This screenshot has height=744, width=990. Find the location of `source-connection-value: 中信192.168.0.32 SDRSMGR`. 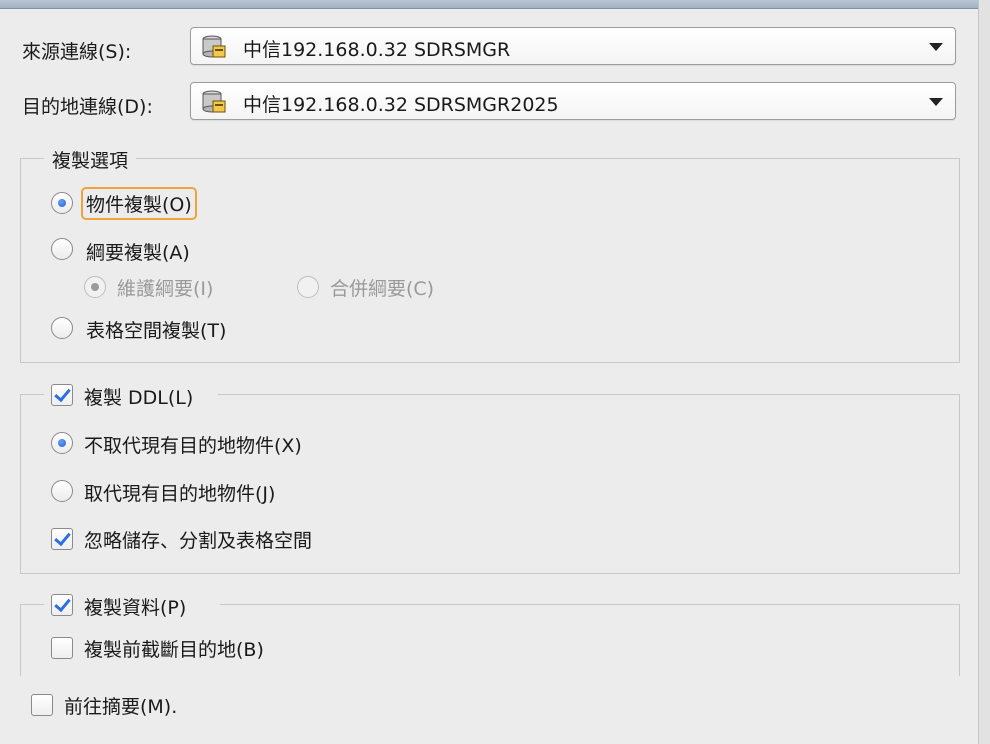

source-connection-value: 中信192.168.0.32 SDRSMGR is located at coordinates (377, 50).